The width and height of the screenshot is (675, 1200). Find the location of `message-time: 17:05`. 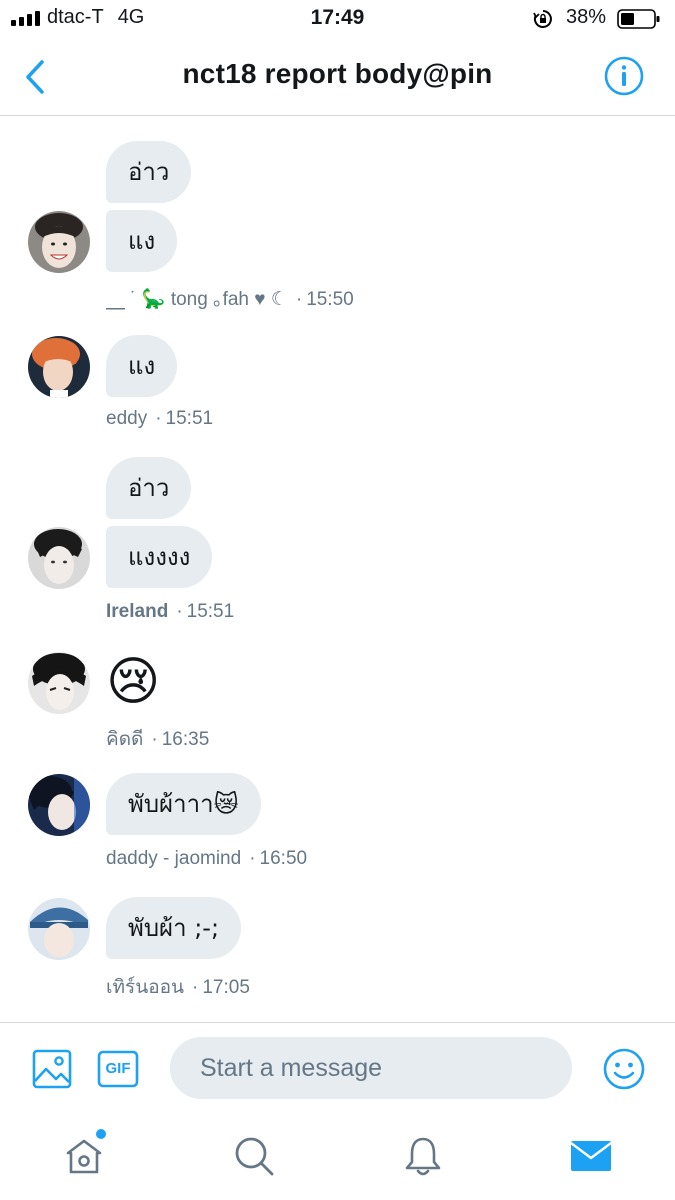

message-time: 17:05 is located at coordinates (226, 987).